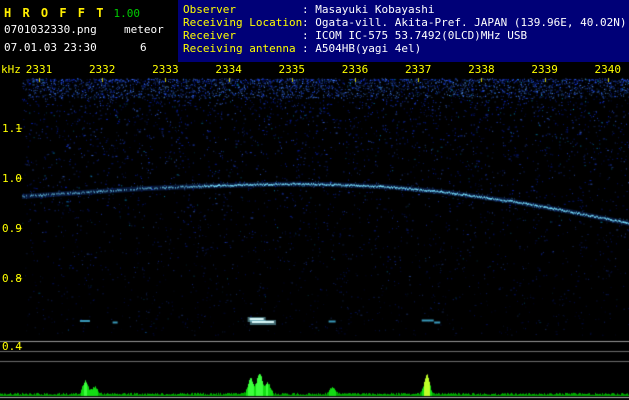 The height and width of the screenshot is (400, 629). Describe the element at coordinates (209, 9) in the screenshot. I see `info-label: Observer` at that location.